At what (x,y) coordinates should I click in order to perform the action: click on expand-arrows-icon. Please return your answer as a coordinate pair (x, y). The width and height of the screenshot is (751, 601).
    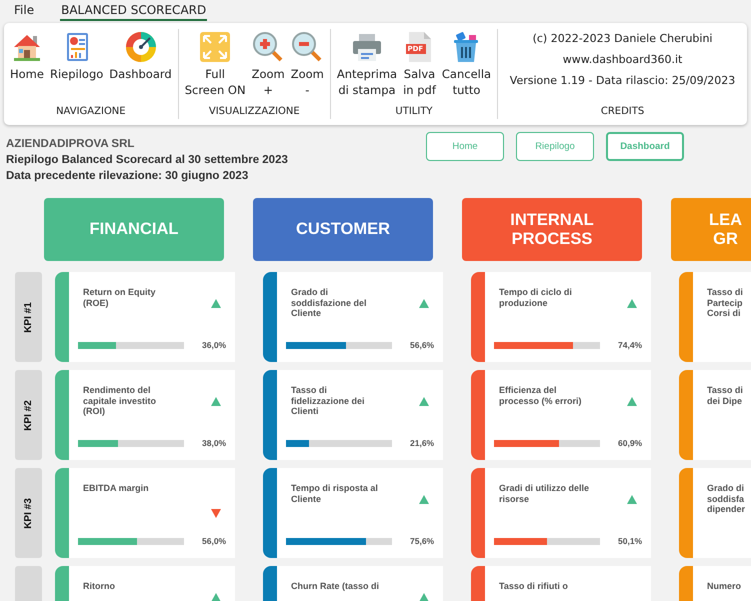
    Looking at the image, I should click on (215, 47).